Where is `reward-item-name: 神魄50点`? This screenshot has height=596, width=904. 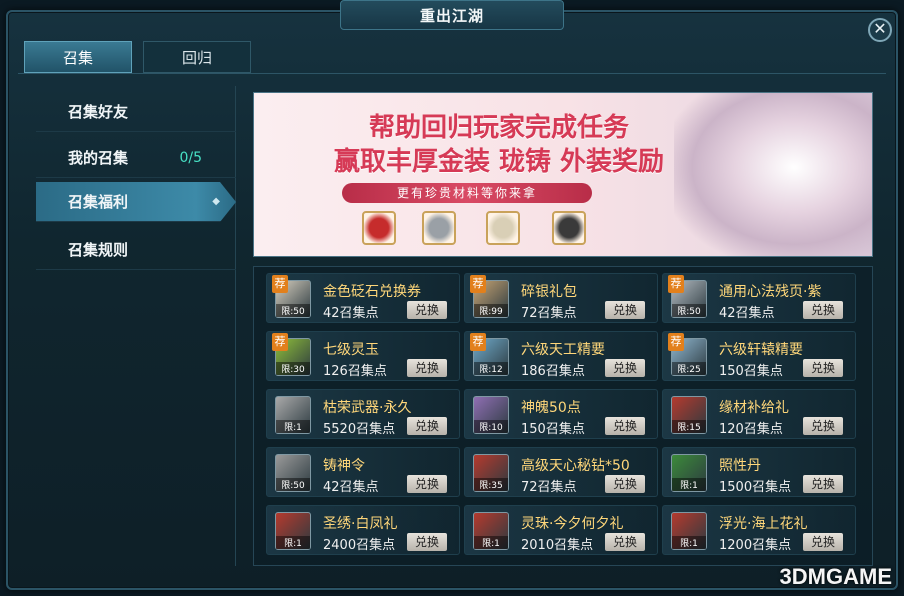
reward-item-name: 神魄50点 is located at coordinates (551, 408).